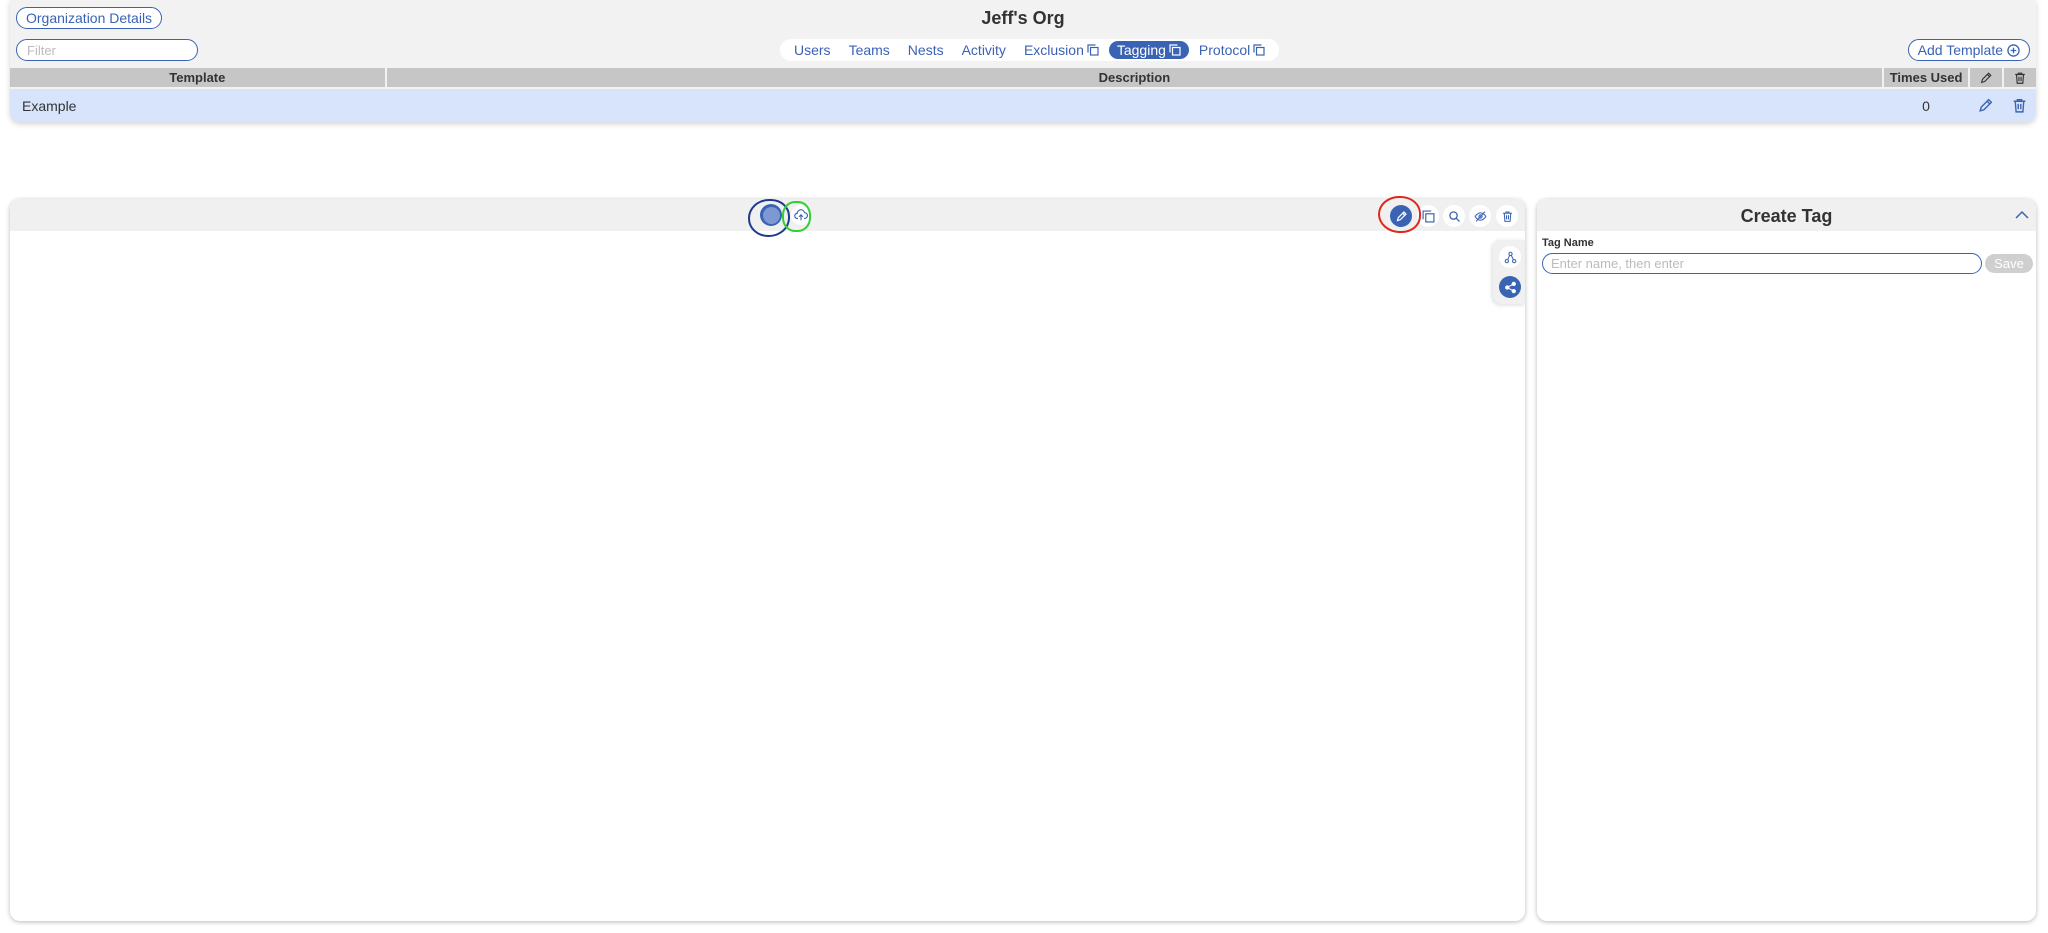 The image size is (2048, 933). Describe the element at coordinates (1568, 243) in the screenshot. I see `tag-name-label: Tag Name` at that location.